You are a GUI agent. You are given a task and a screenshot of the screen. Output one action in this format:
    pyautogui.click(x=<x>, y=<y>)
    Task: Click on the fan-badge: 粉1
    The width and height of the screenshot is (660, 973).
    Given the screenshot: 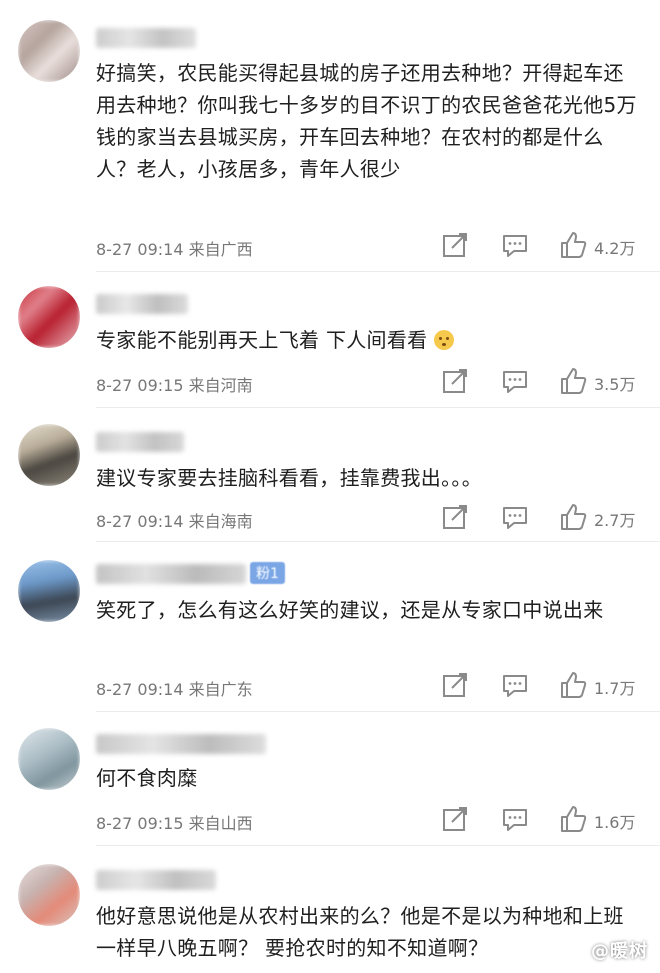 What is the action you would take?
    pyautogui.click(x=267, y=573)
    